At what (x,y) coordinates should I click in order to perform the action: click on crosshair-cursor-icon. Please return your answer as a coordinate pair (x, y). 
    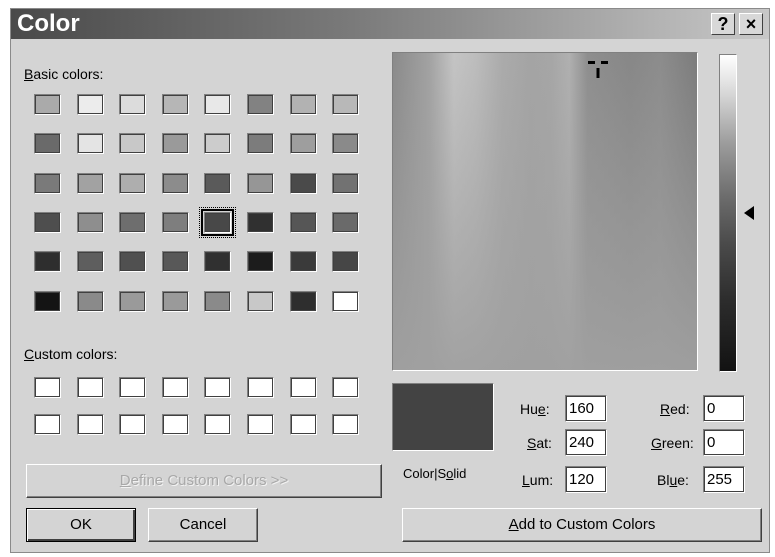
    Looking at the image, I should click on (598, 69).